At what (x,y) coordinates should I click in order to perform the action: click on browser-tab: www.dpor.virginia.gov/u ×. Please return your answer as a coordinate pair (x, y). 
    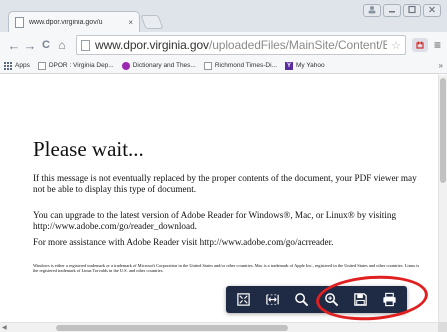
    Looking at the image, I should click on (74, 22).